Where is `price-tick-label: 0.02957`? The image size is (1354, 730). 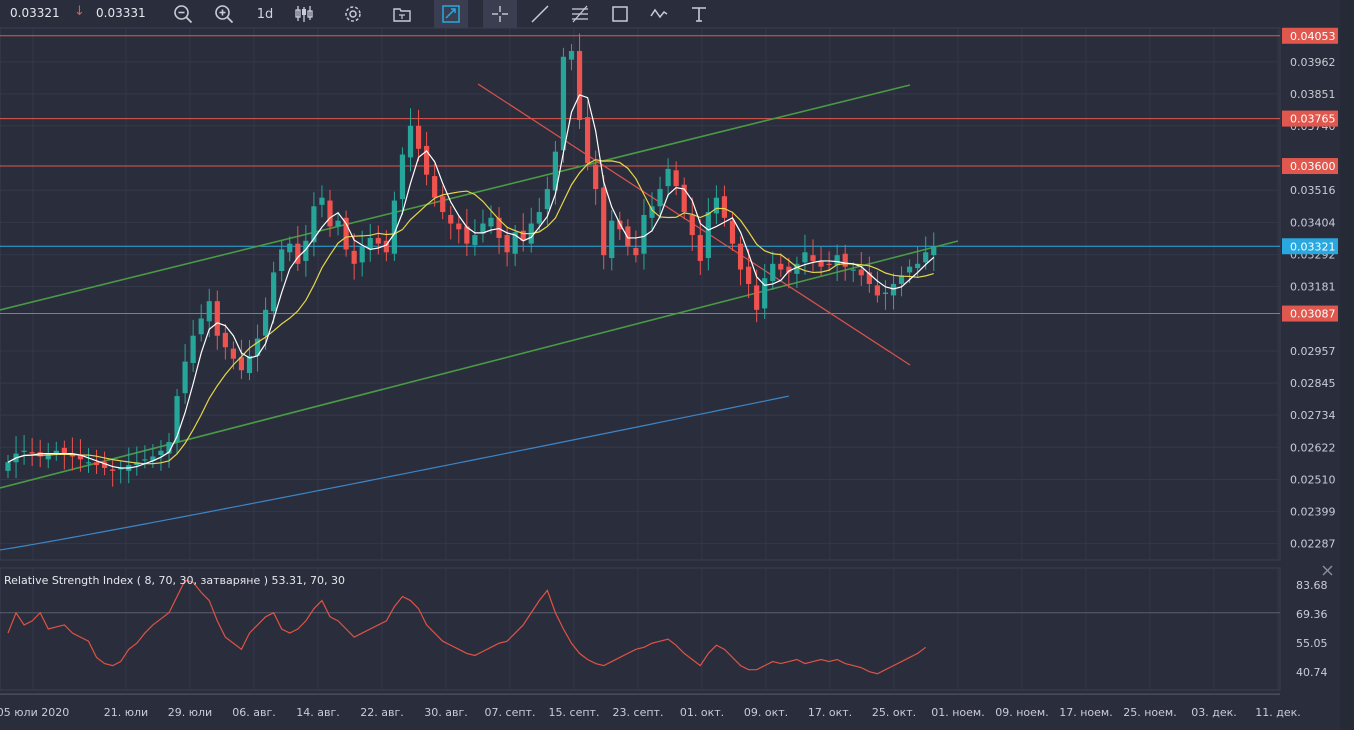
price-tick-label: 0.02957 is located at coordinates (1313, 351).